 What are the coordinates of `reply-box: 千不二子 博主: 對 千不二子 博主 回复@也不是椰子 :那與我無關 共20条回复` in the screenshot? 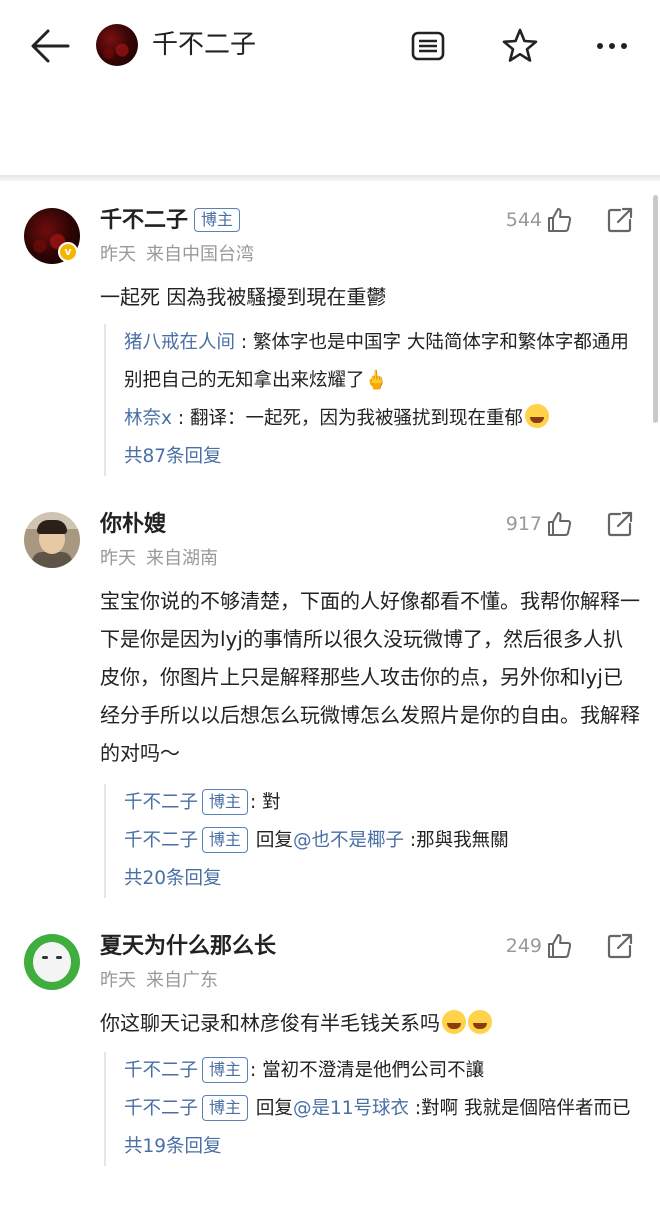 It's located at (374, 841).